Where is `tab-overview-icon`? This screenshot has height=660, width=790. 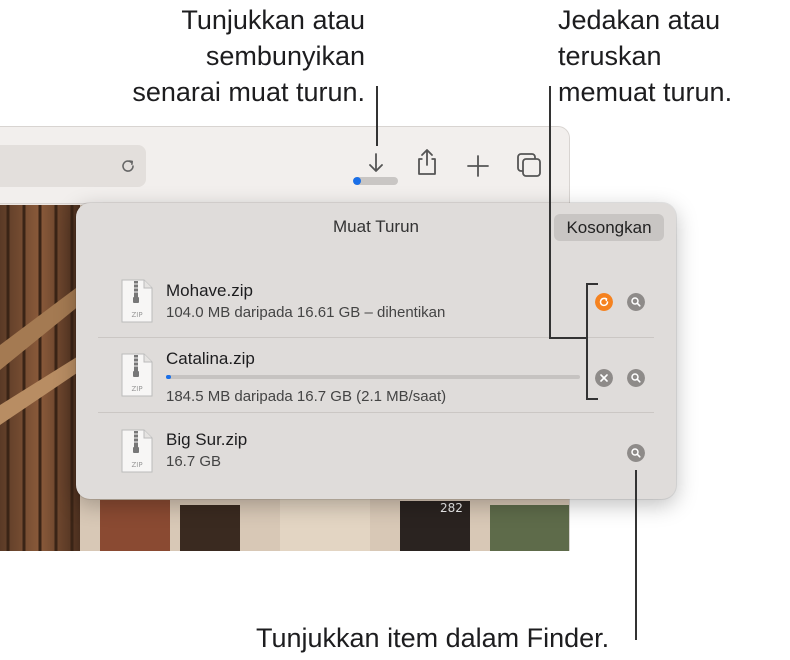 tab-overview-icon is located at coordinates (529, 165).